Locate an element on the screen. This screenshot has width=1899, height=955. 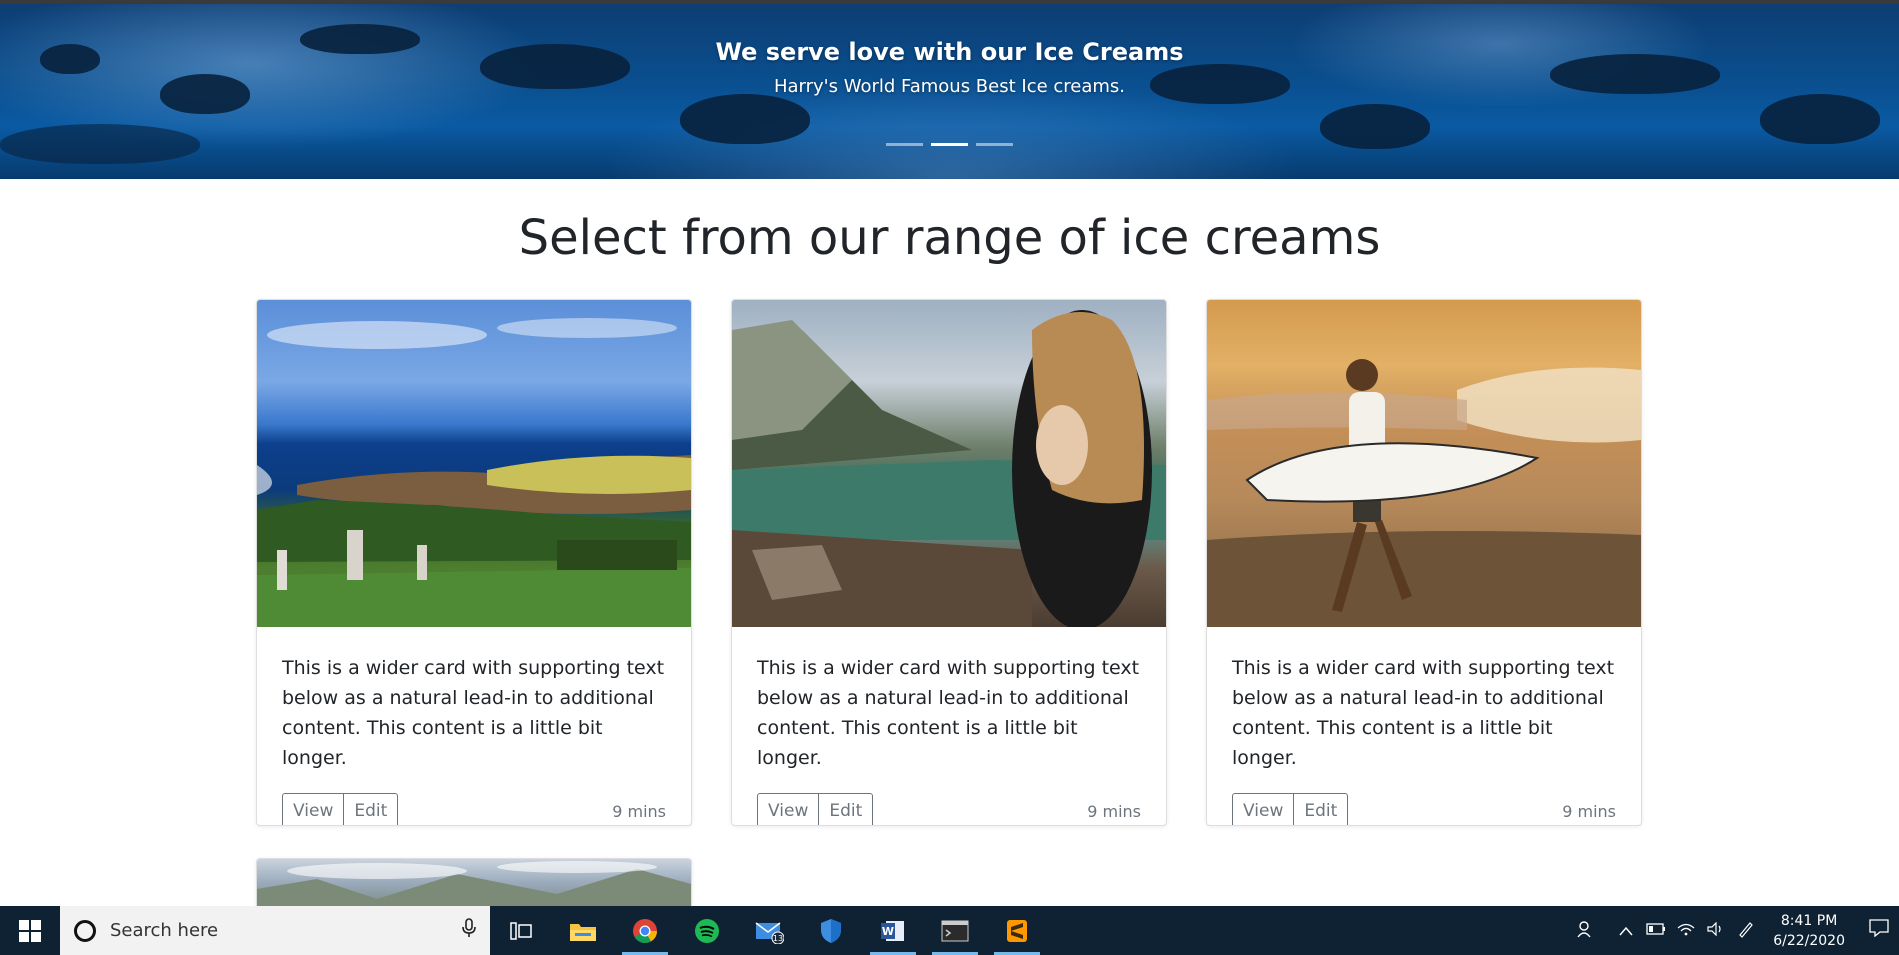
search-placeholder: Search here is located at coordinates (164, 930).